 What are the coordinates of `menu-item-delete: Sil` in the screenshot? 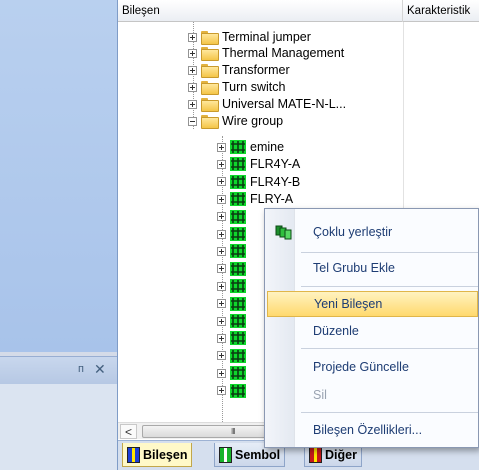 It's located at (372, 395).